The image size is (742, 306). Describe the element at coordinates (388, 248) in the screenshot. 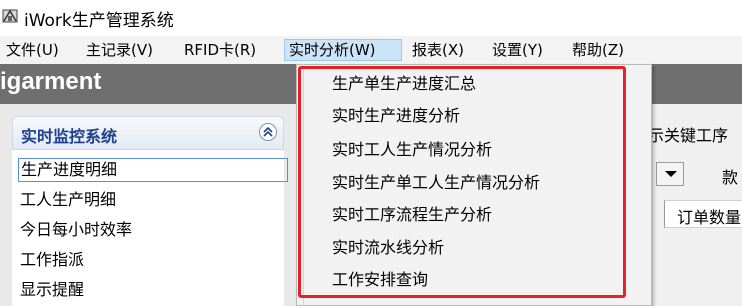

I see `menu-item-assembly-line-analysis: 实时流水线分析` at that location.